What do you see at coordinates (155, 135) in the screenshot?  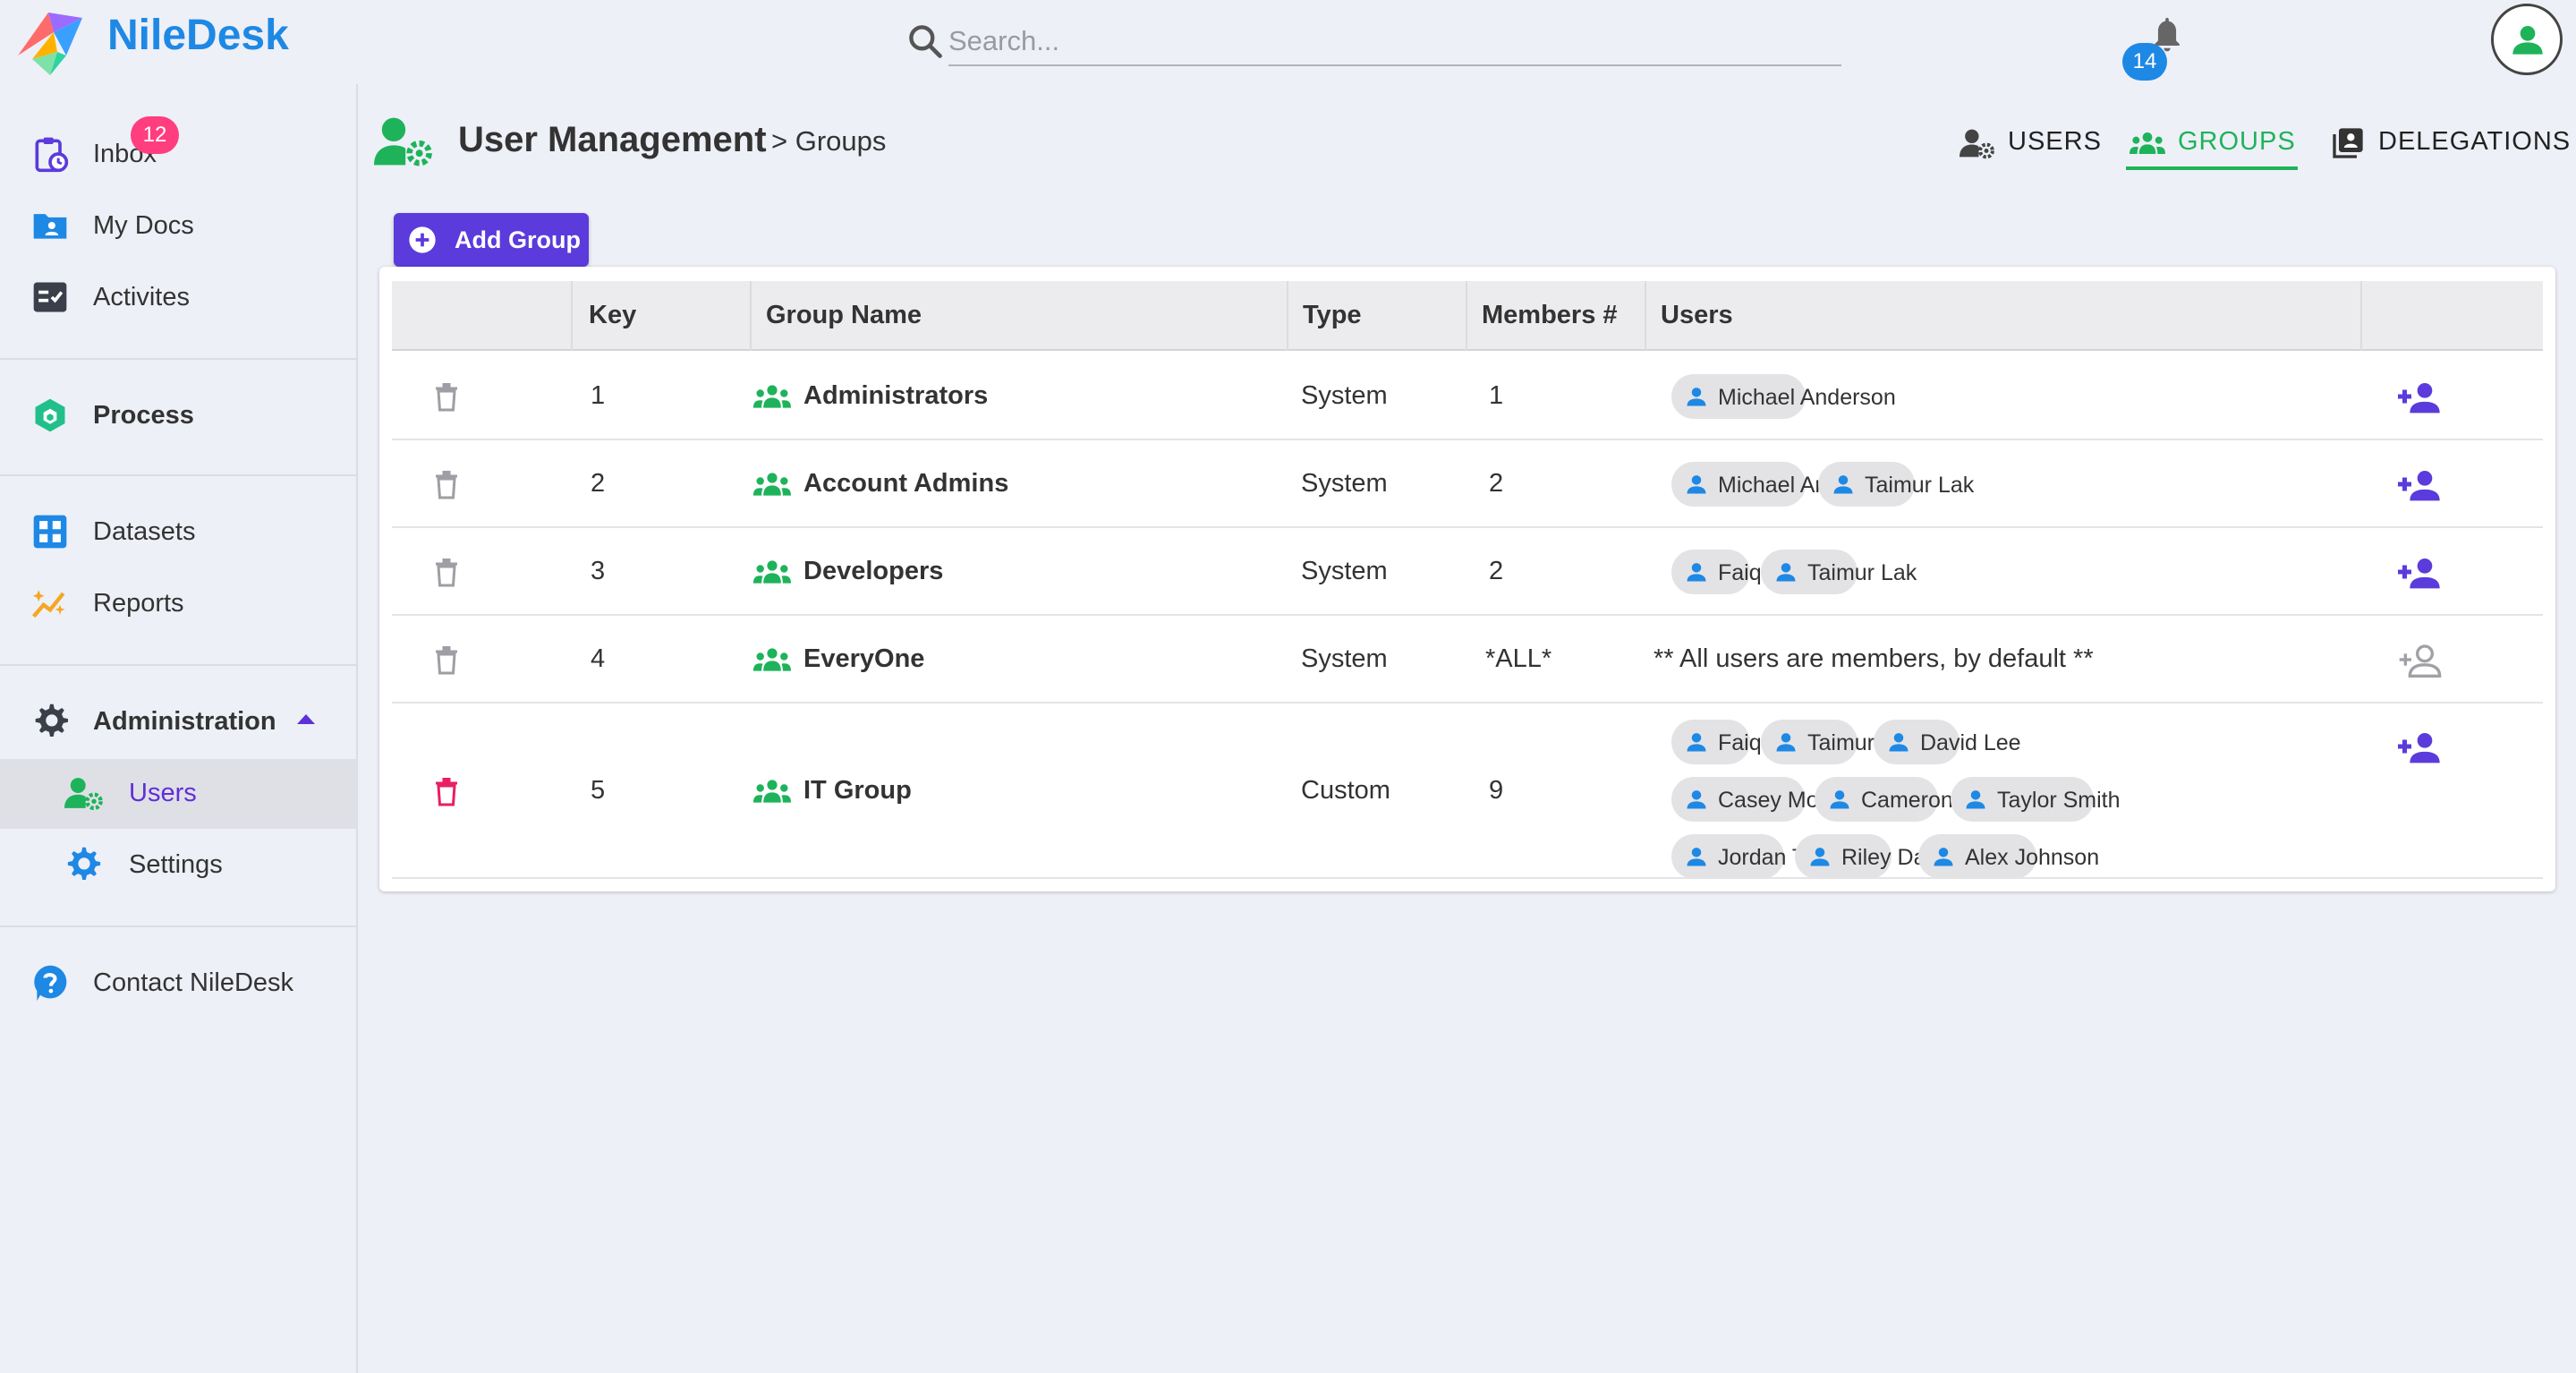 I see `inbox-count-badge: 12` at bounding box center [155, 135].